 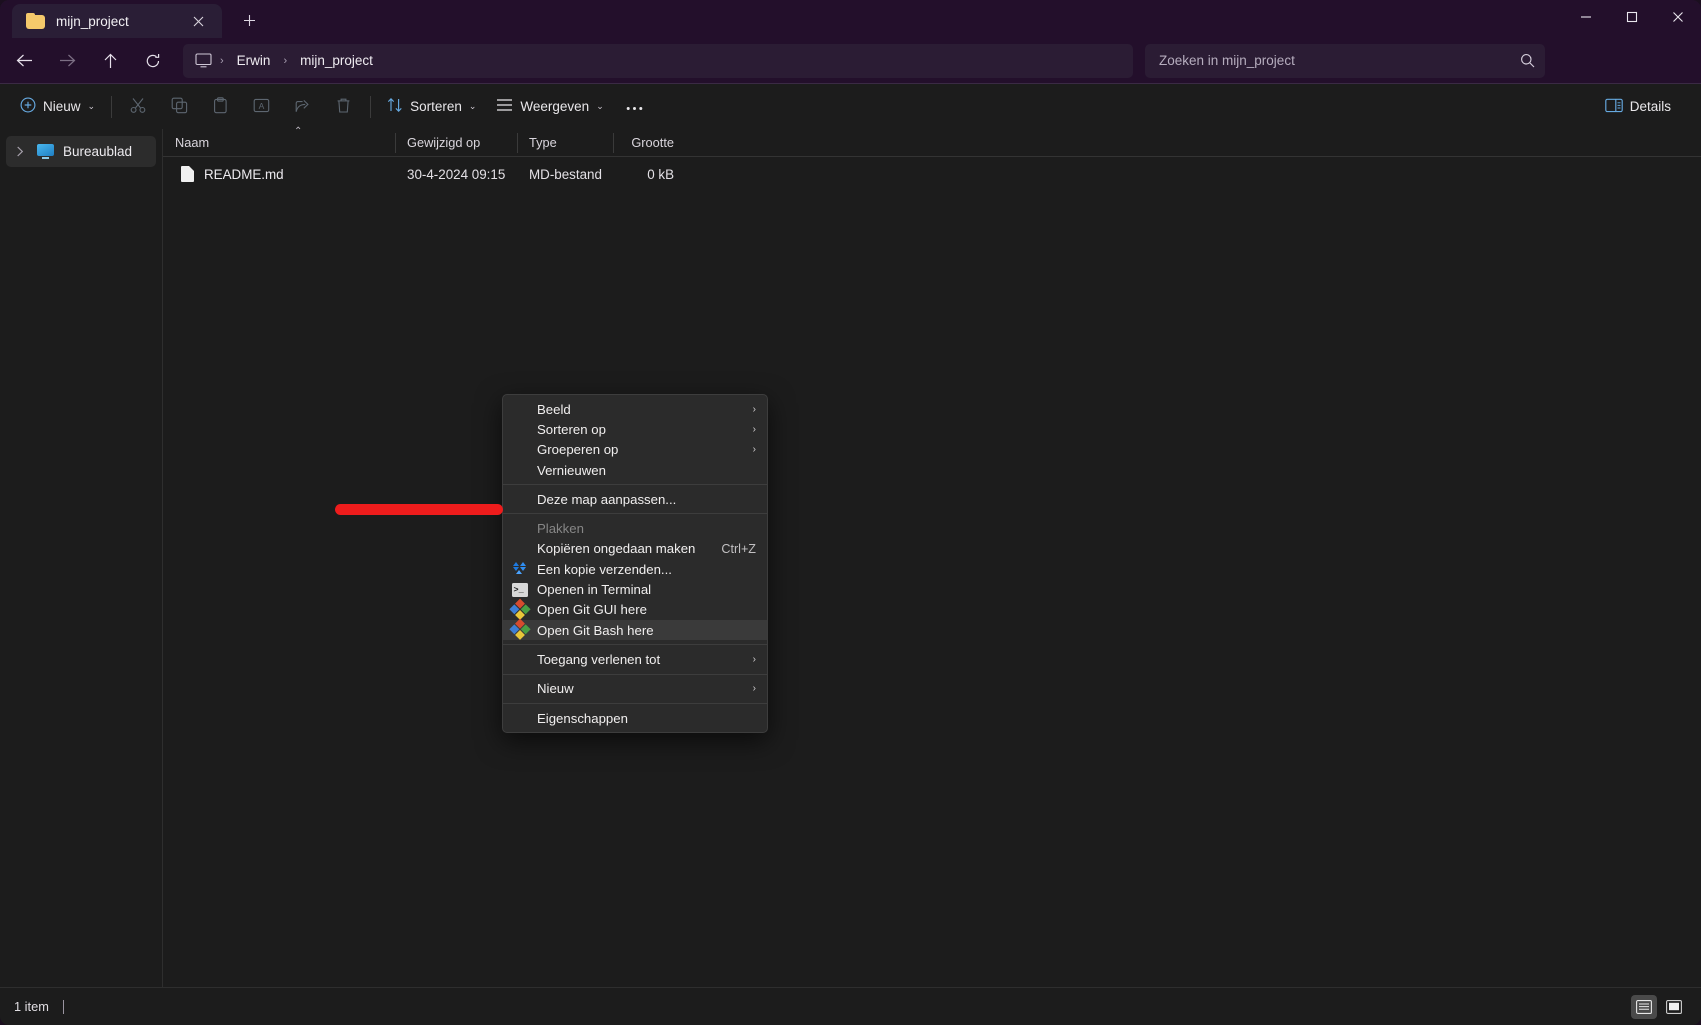 I want to click on terminal-icon: >_, so click(x=520, y=589).